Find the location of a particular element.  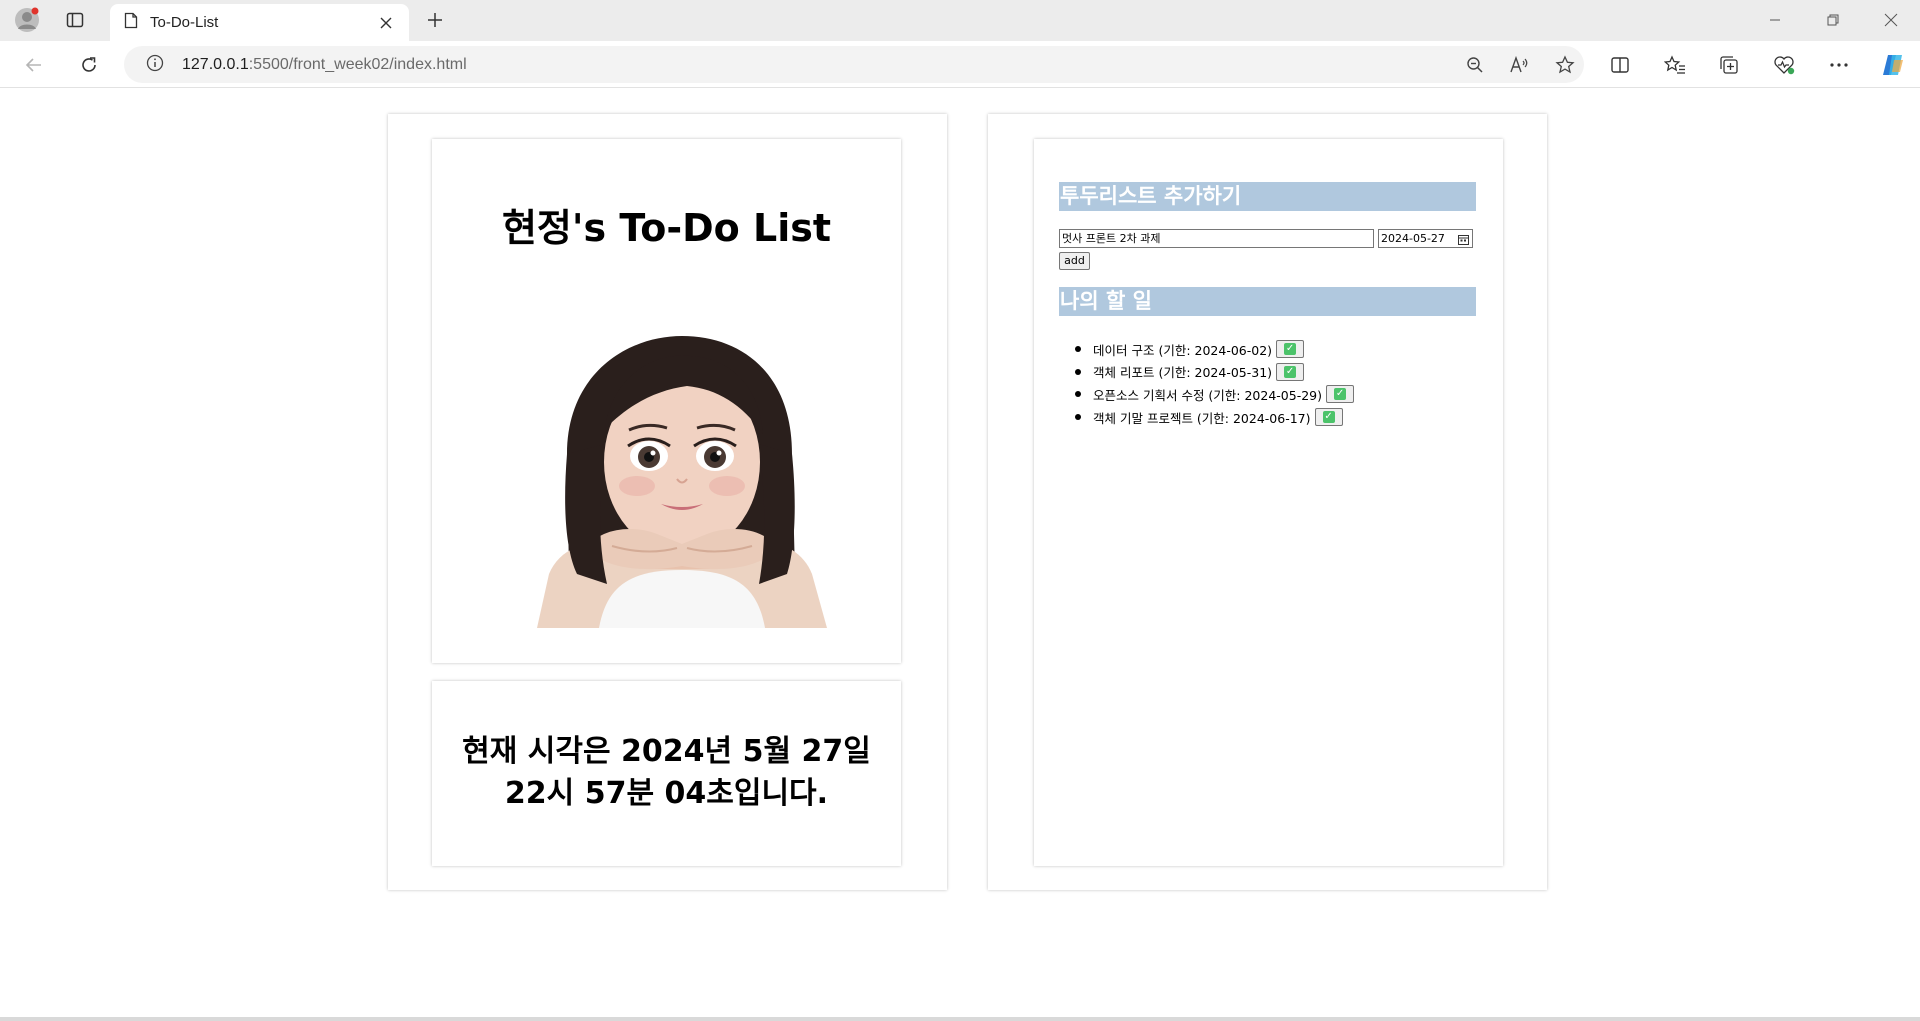

due-date-value: 2024-05-27 is located at coordinates (1413, 238).